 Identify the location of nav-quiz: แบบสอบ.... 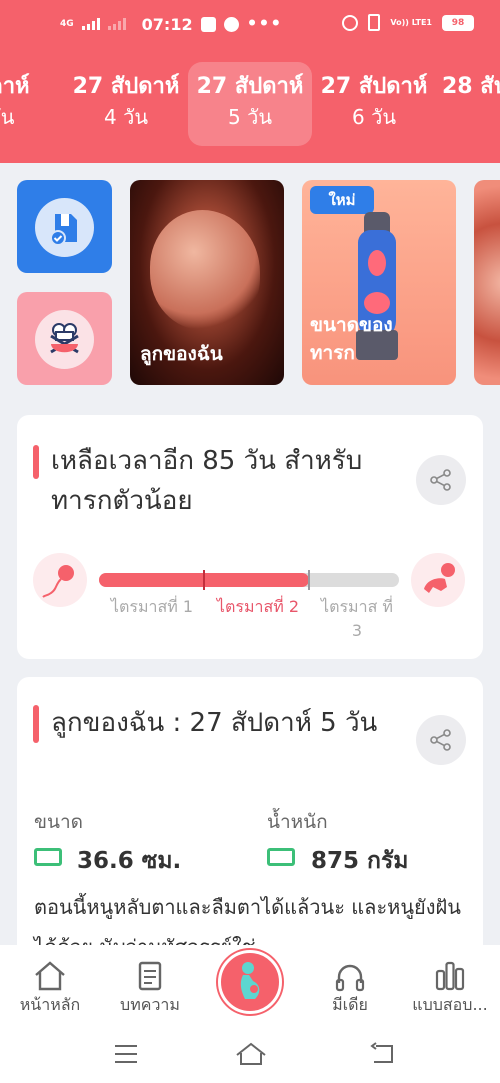
(450, 985).